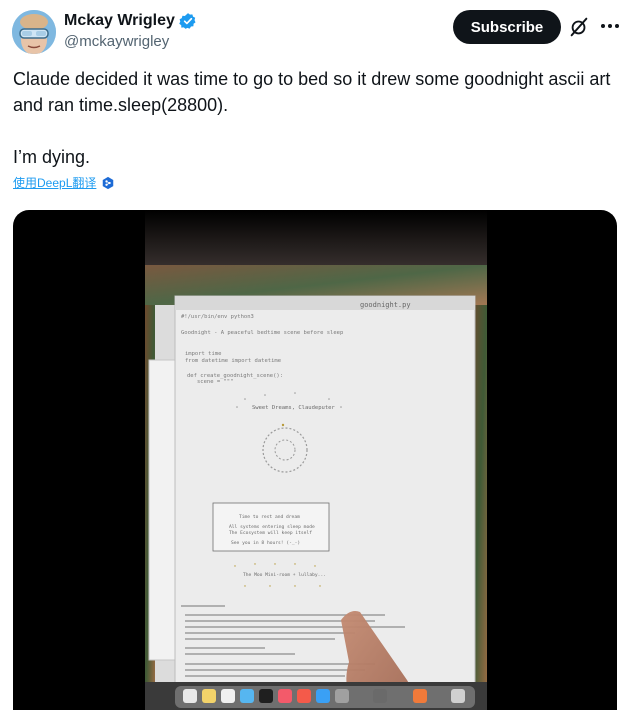 The height and width of the screenshot is (710, 640). What do you see at coordinates (507, 27) in the screenshot?
I see `subscribe-button: Subscribe` at bounding box center [507, 27].